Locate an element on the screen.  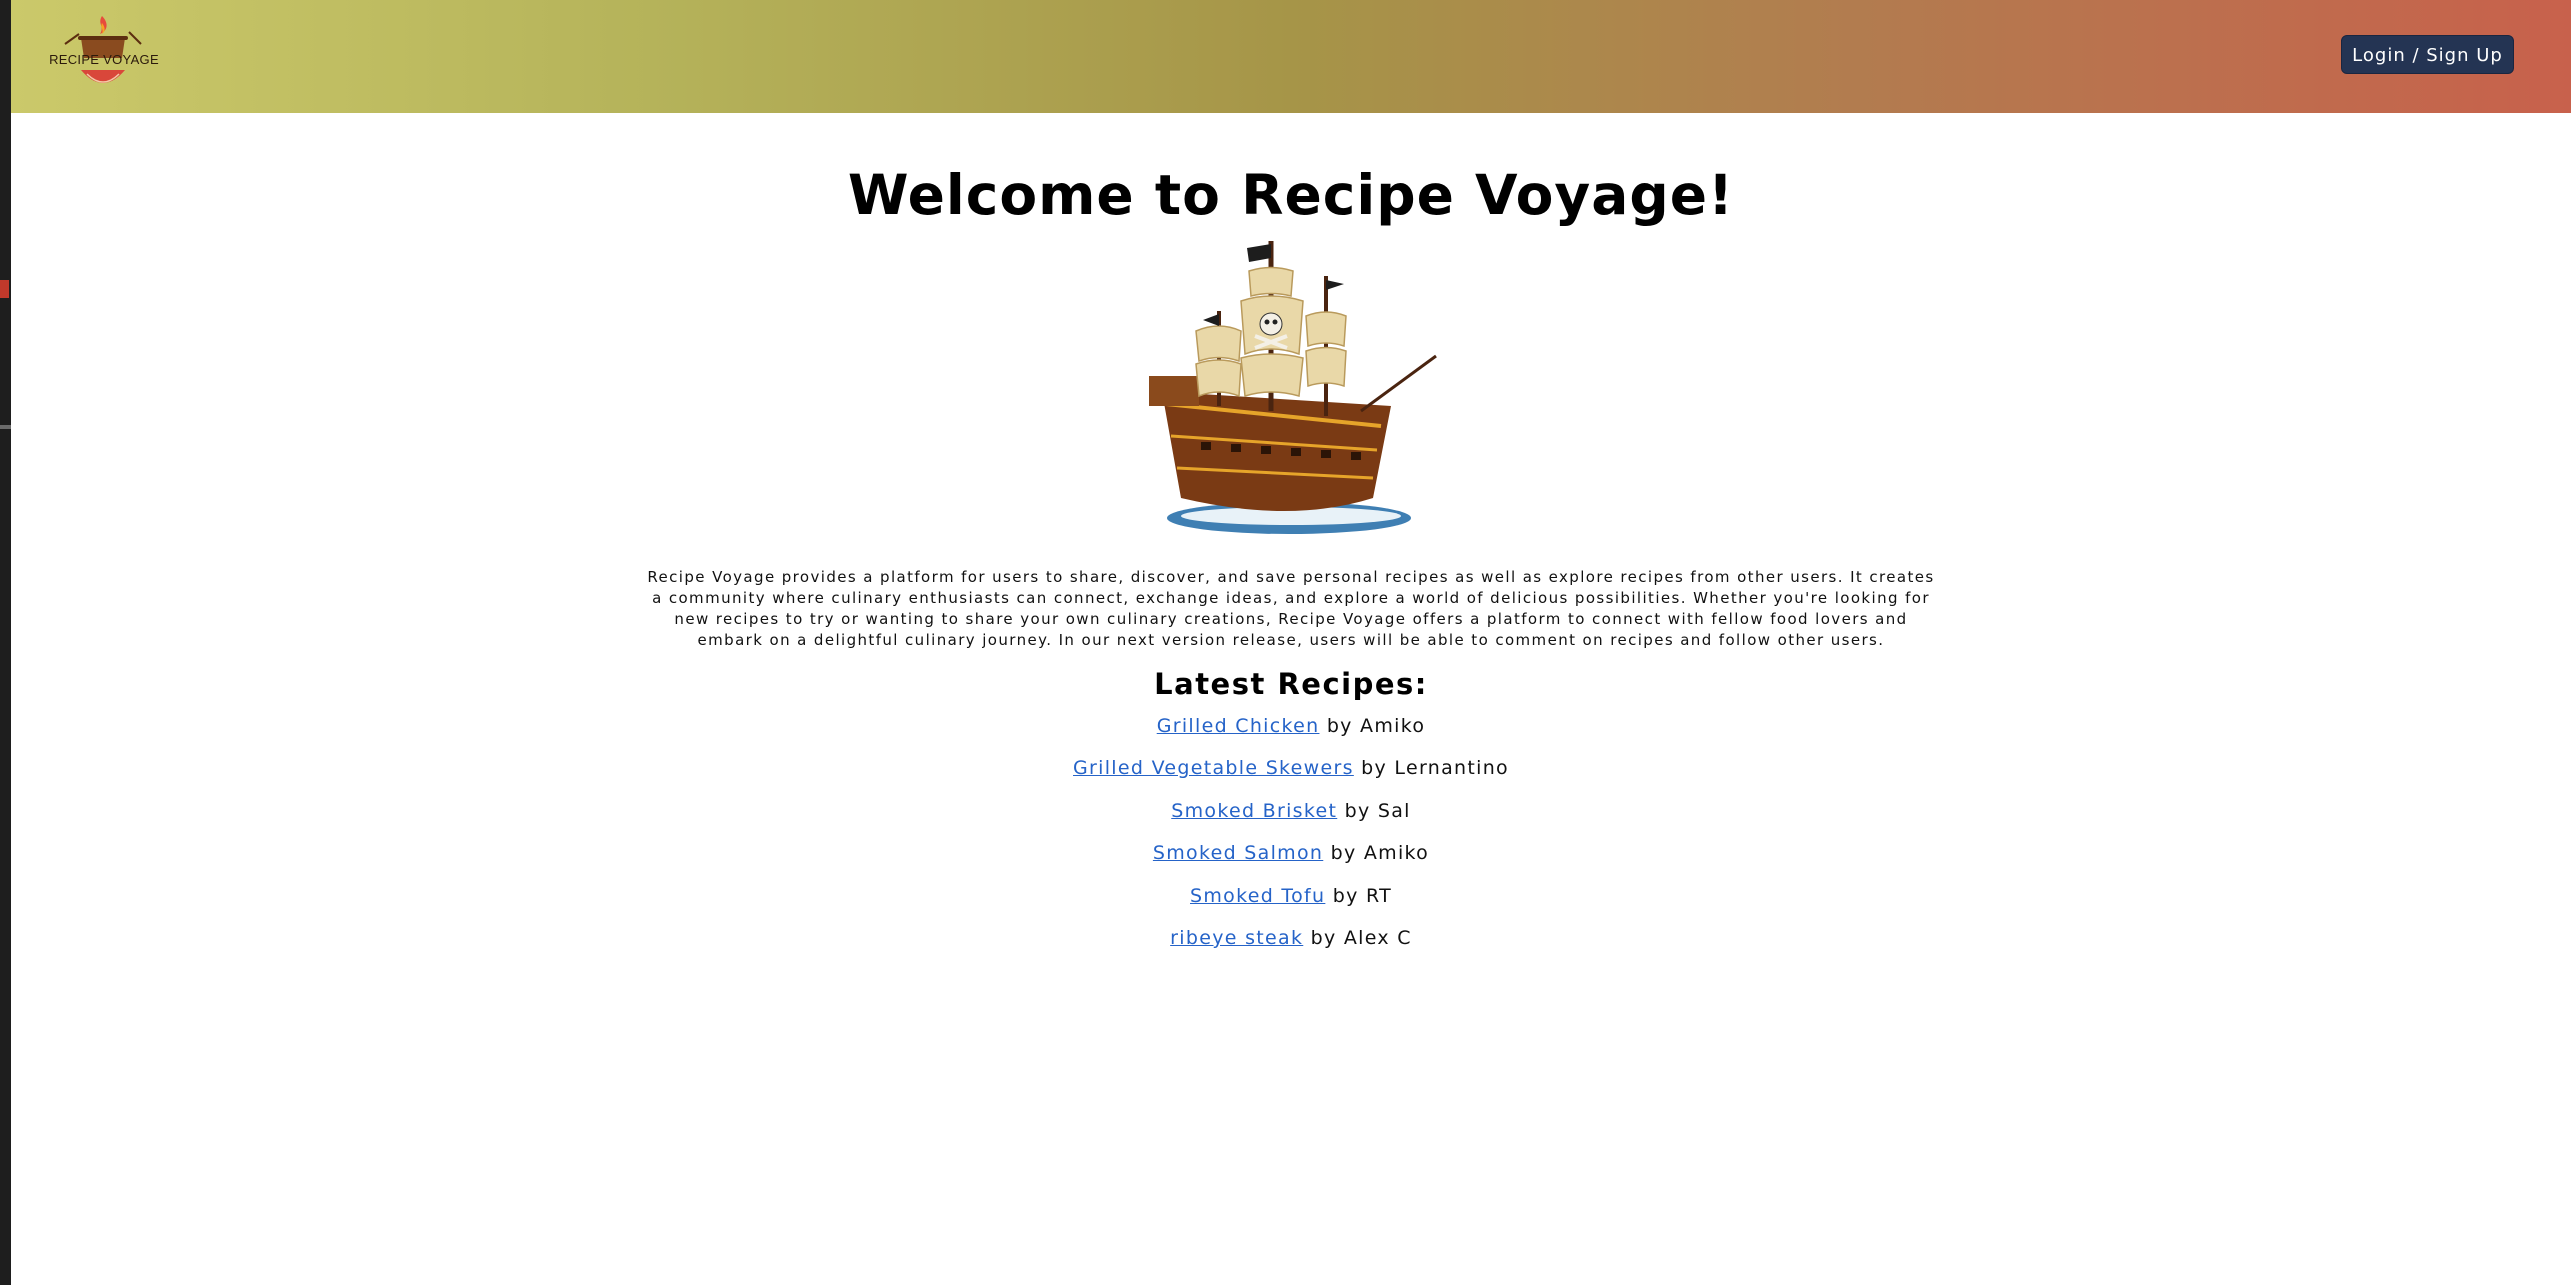
recipe-link: Smoked Salmon is located at coordinates (1238, 853).